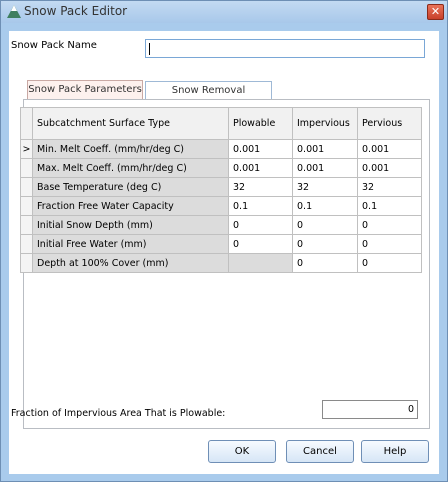  Describe the element at coordinates (208, 97) in the screenshot. I see `tab-snow-removal-parameters: Snow Removal Parameters` at that location.